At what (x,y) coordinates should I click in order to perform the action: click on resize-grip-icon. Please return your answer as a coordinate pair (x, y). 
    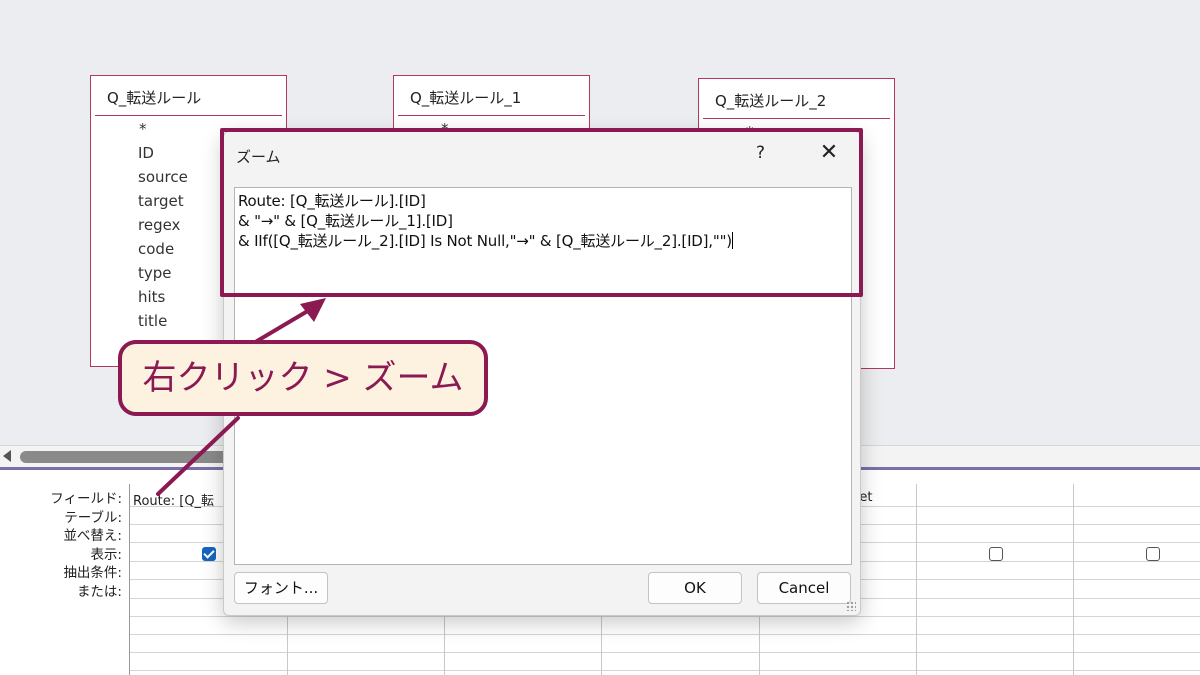
    Looking at the image, I should click on (851, 606).